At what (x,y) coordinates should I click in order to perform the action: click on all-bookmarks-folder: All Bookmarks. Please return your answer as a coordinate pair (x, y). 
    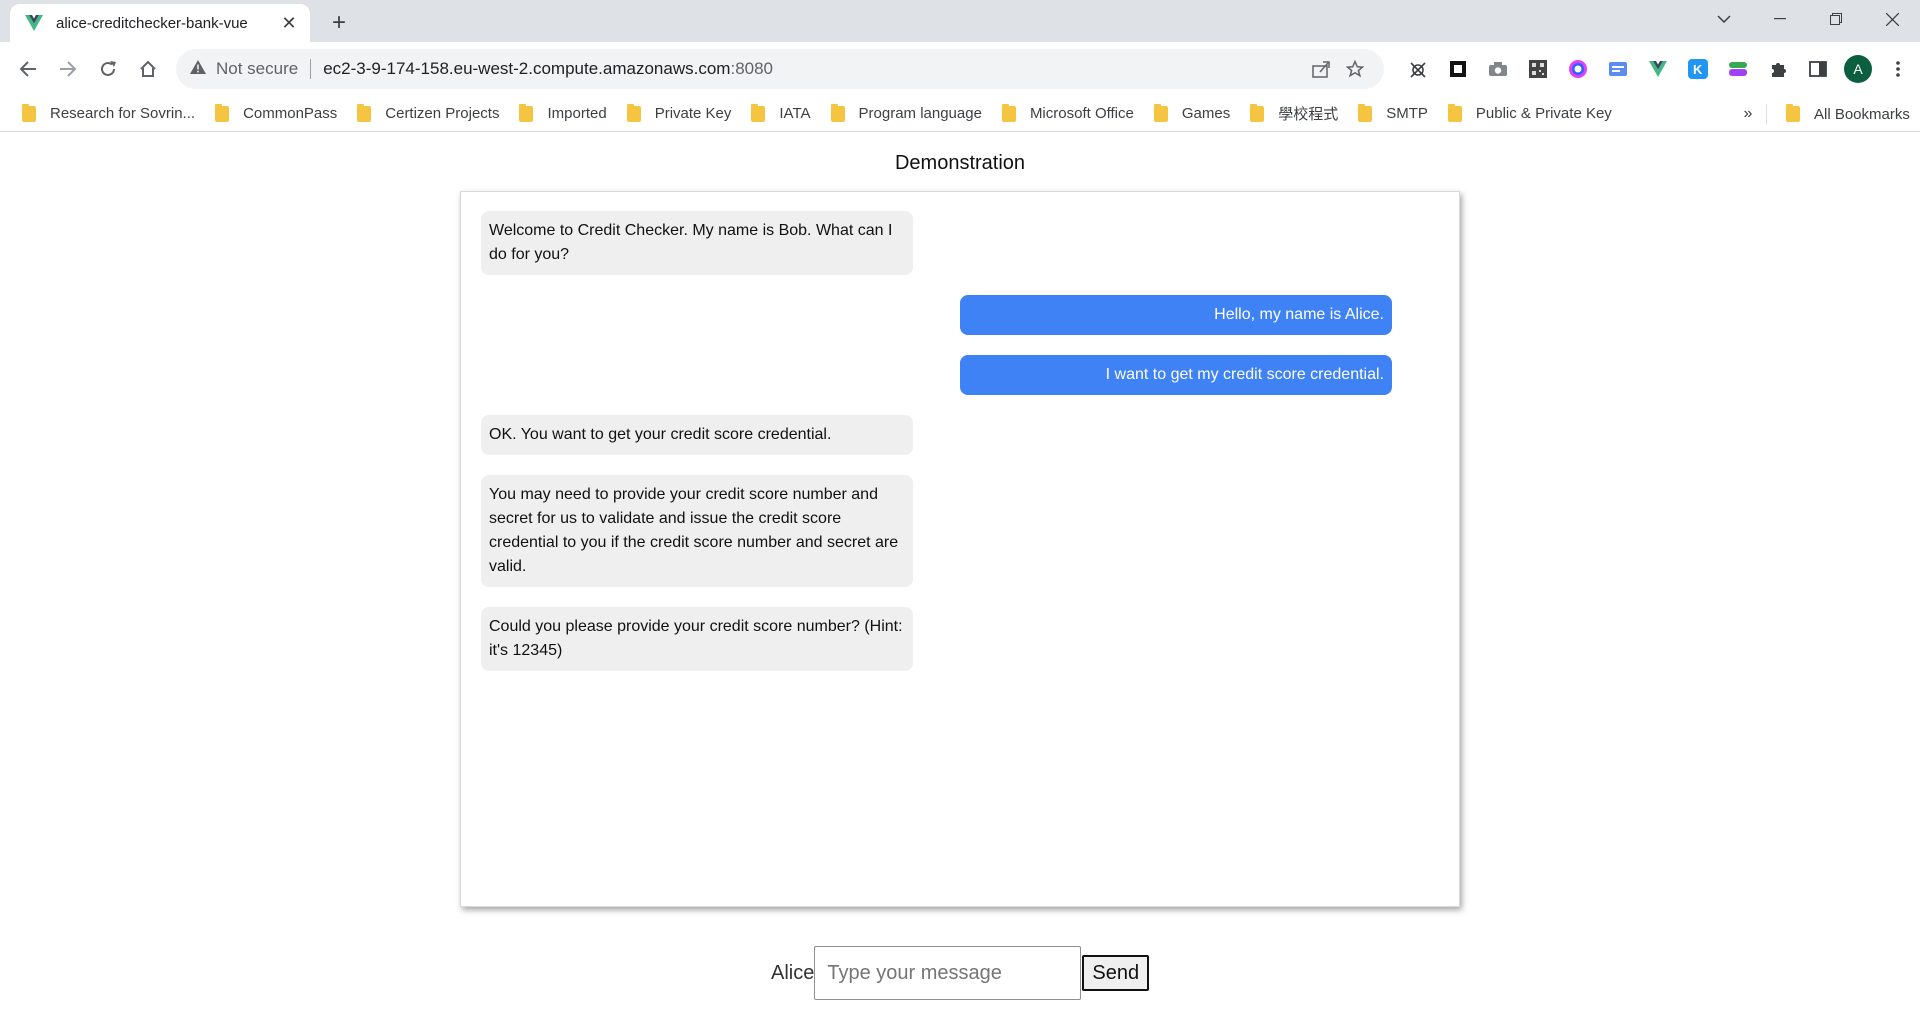
    Looking at the image, I should click on (1848, 114).